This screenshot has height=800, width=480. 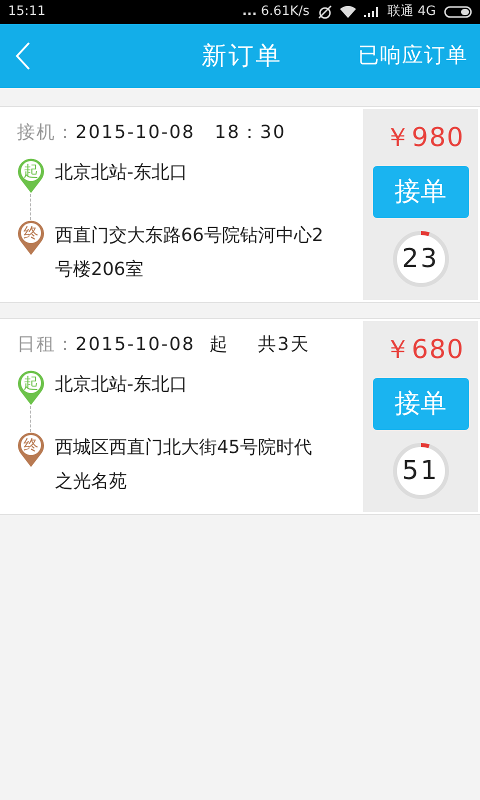 I want to click on countdown-number: 51, so click(x=420, y=471).